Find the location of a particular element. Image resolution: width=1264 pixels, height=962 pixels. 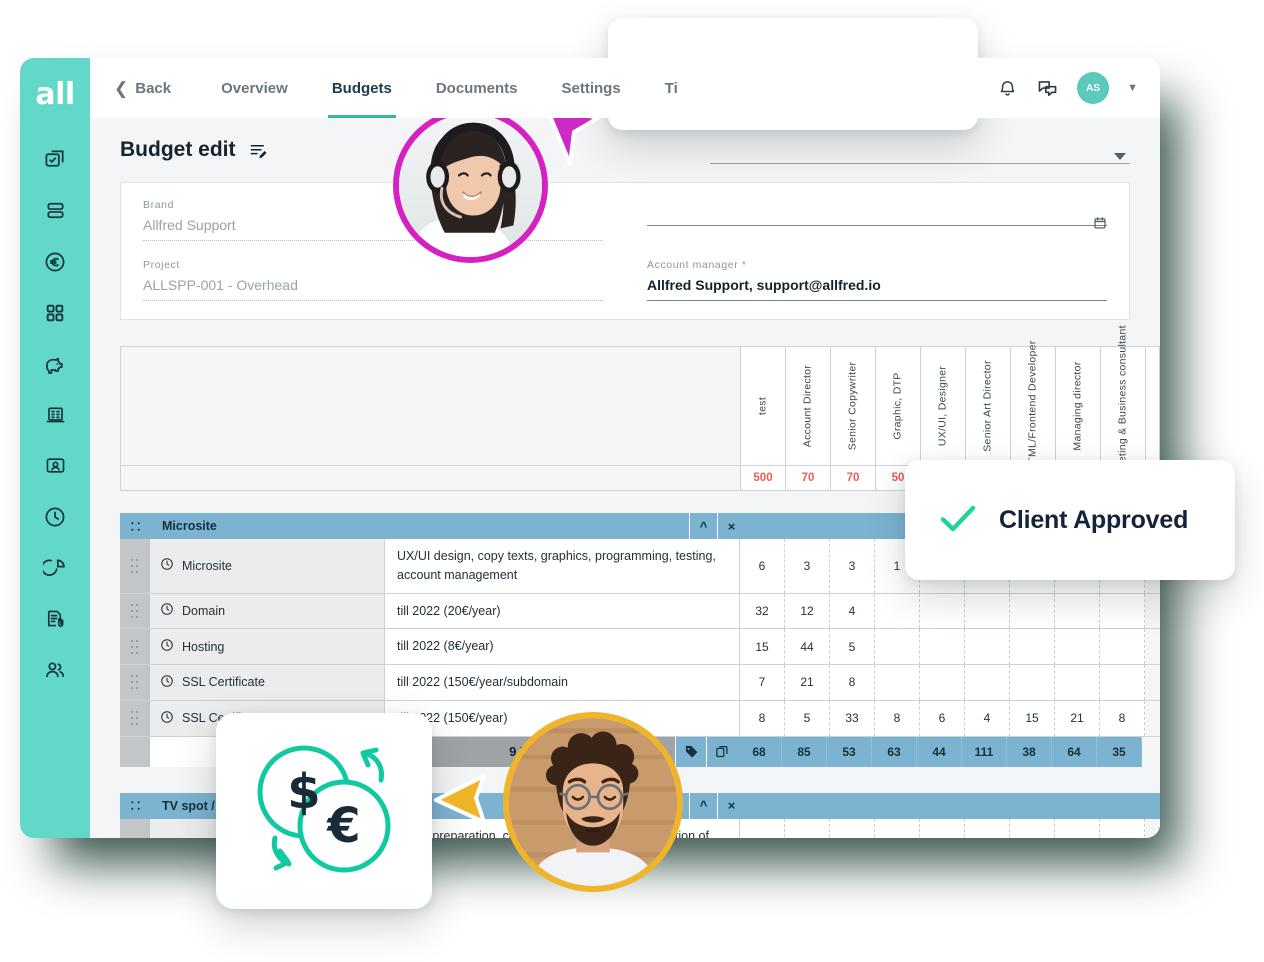

row-value-cell: 3 is located at coordinates (807, 566).